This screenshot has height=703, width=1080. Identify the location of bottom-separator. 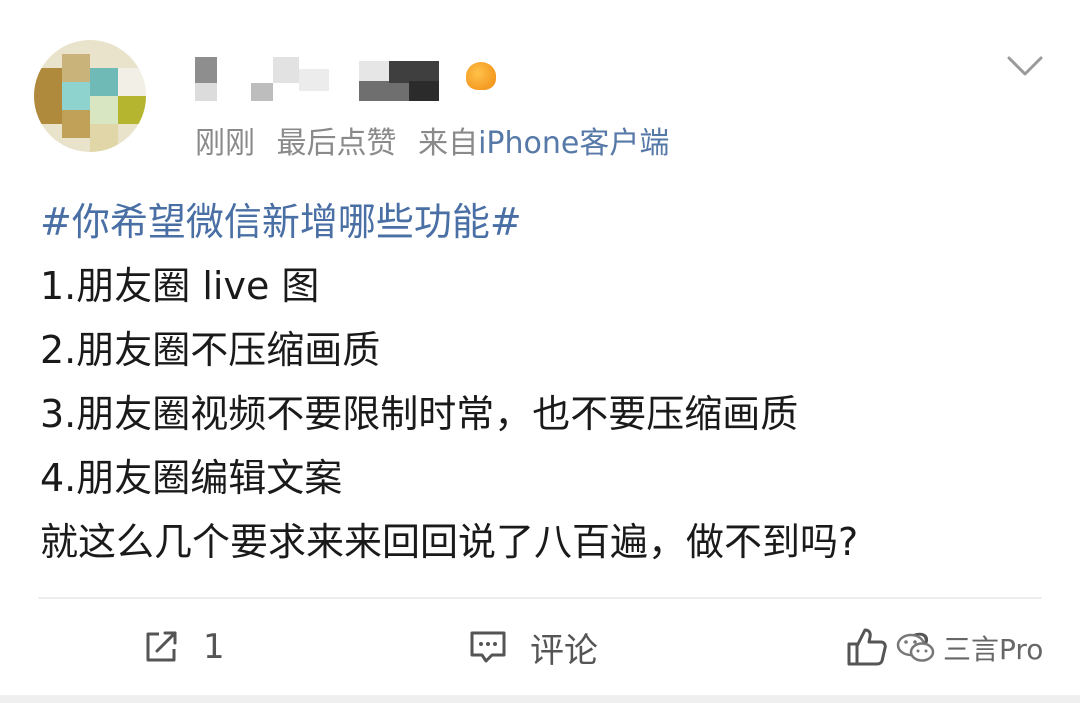
(540, 699).